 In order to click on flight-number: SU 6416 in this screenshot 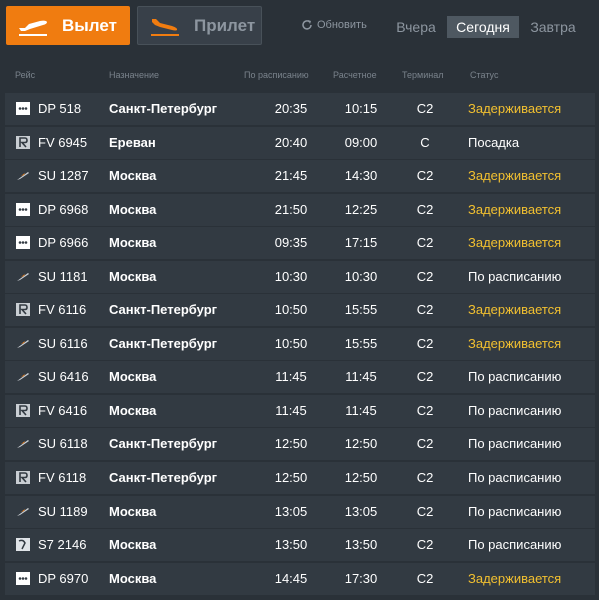, I will do `click(63, 377)`.